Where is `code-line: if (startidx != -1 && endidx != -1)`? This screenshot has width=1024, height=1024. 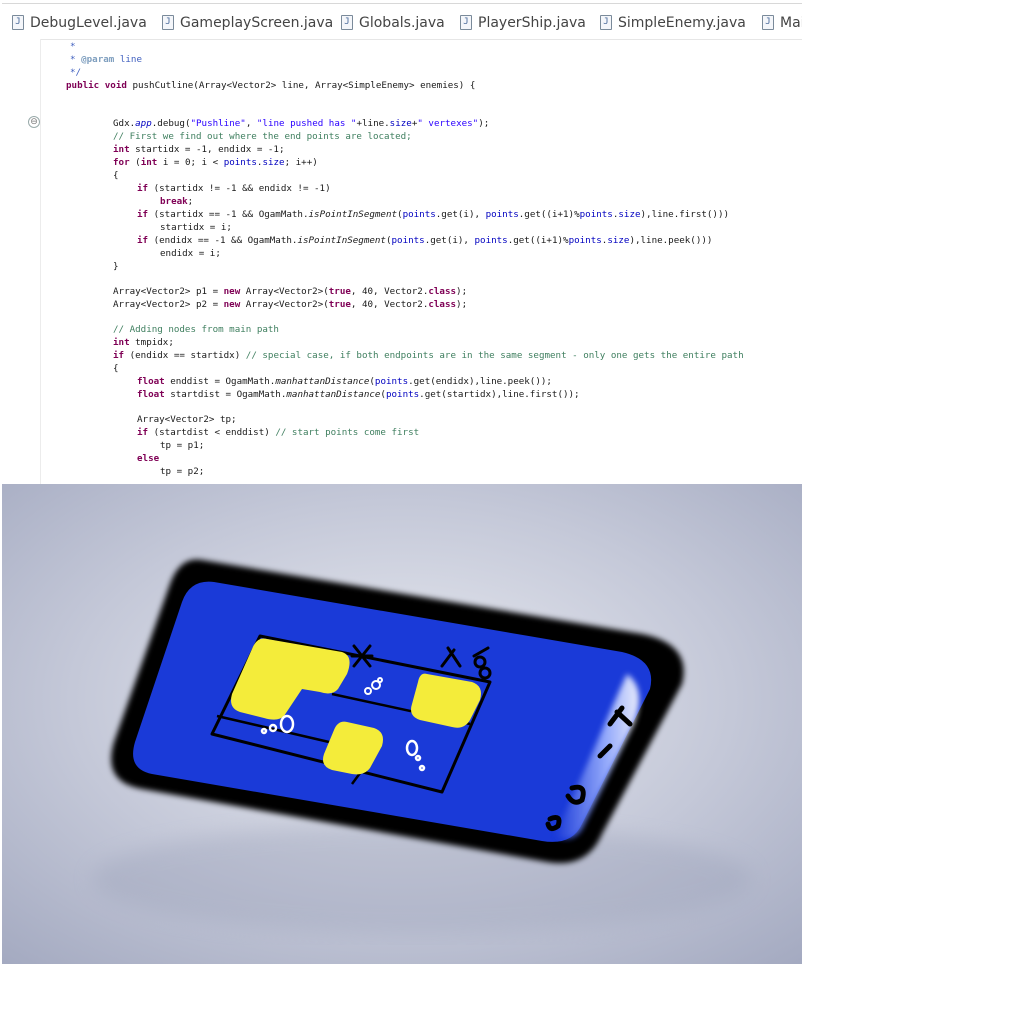 code-line: if (startidx != -1 && endidx != -1) is located at coordinates (234, 188).